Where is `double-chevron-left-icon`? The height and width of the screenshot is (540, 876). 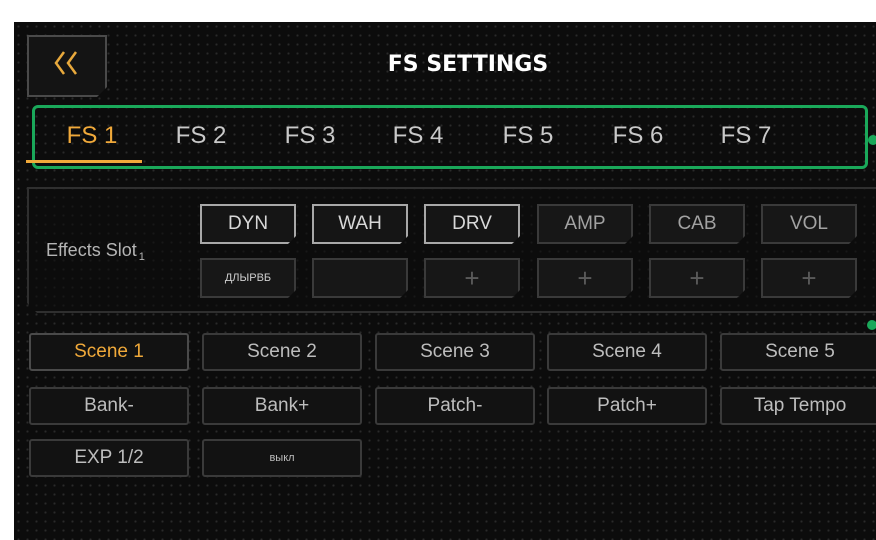
double-chevron-left-icon is located at coordinates (67, 66).